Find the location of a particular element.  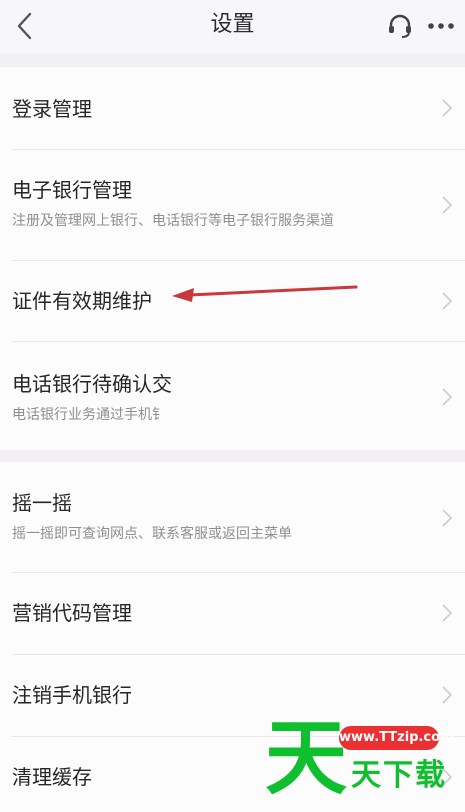

row-label: 证件有效期维护 is located at coordinates (82, 301).